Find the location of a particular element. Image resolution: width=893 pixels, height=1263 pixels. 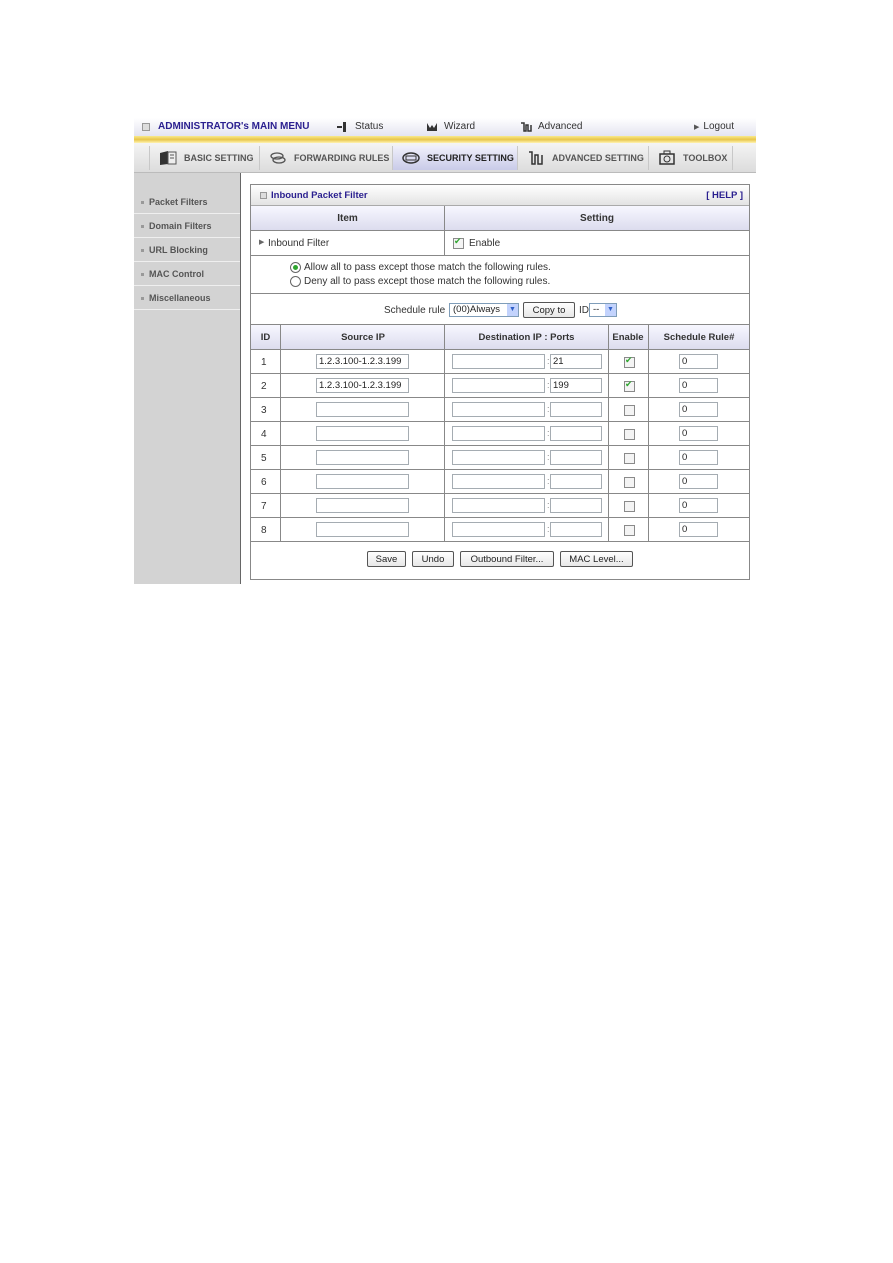

main-menu-title: ADMINISTRATOR's MAIN MENU is located at coordinates (225, 126).